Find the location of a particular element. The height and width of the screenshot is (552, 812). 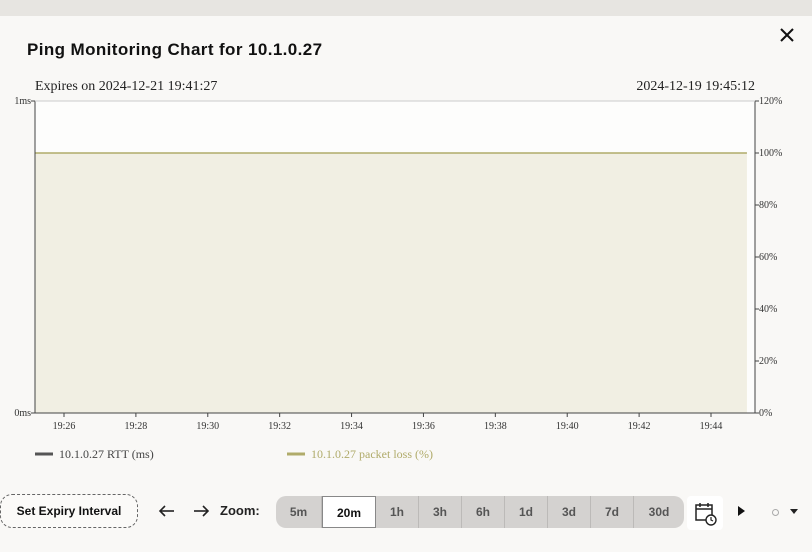

zoom-6h-button: 6h is located at coordinates (483, 512).